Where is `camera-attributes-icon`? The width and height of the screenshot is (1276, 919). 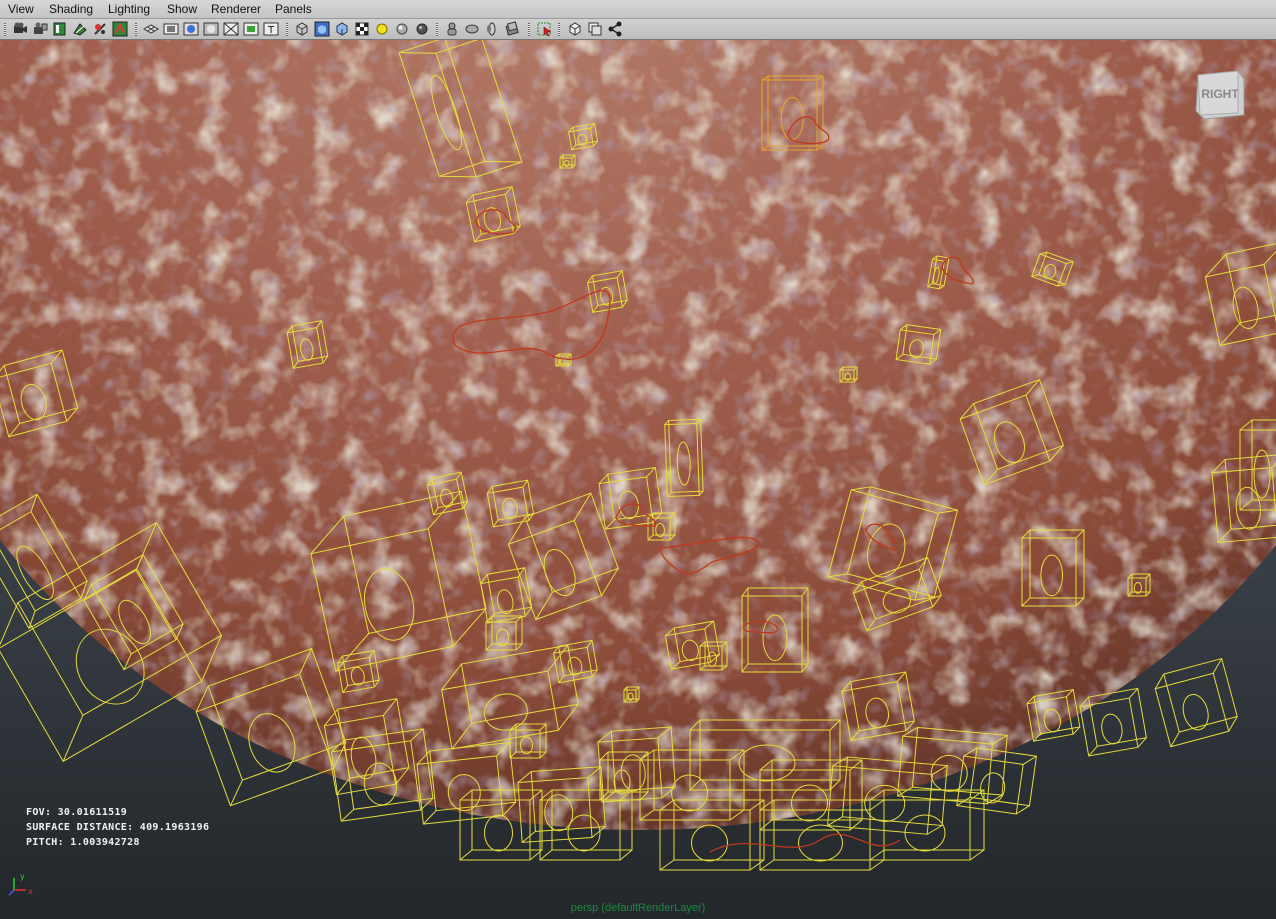
camera-attributes-icon is located at coordinates (60, 29).